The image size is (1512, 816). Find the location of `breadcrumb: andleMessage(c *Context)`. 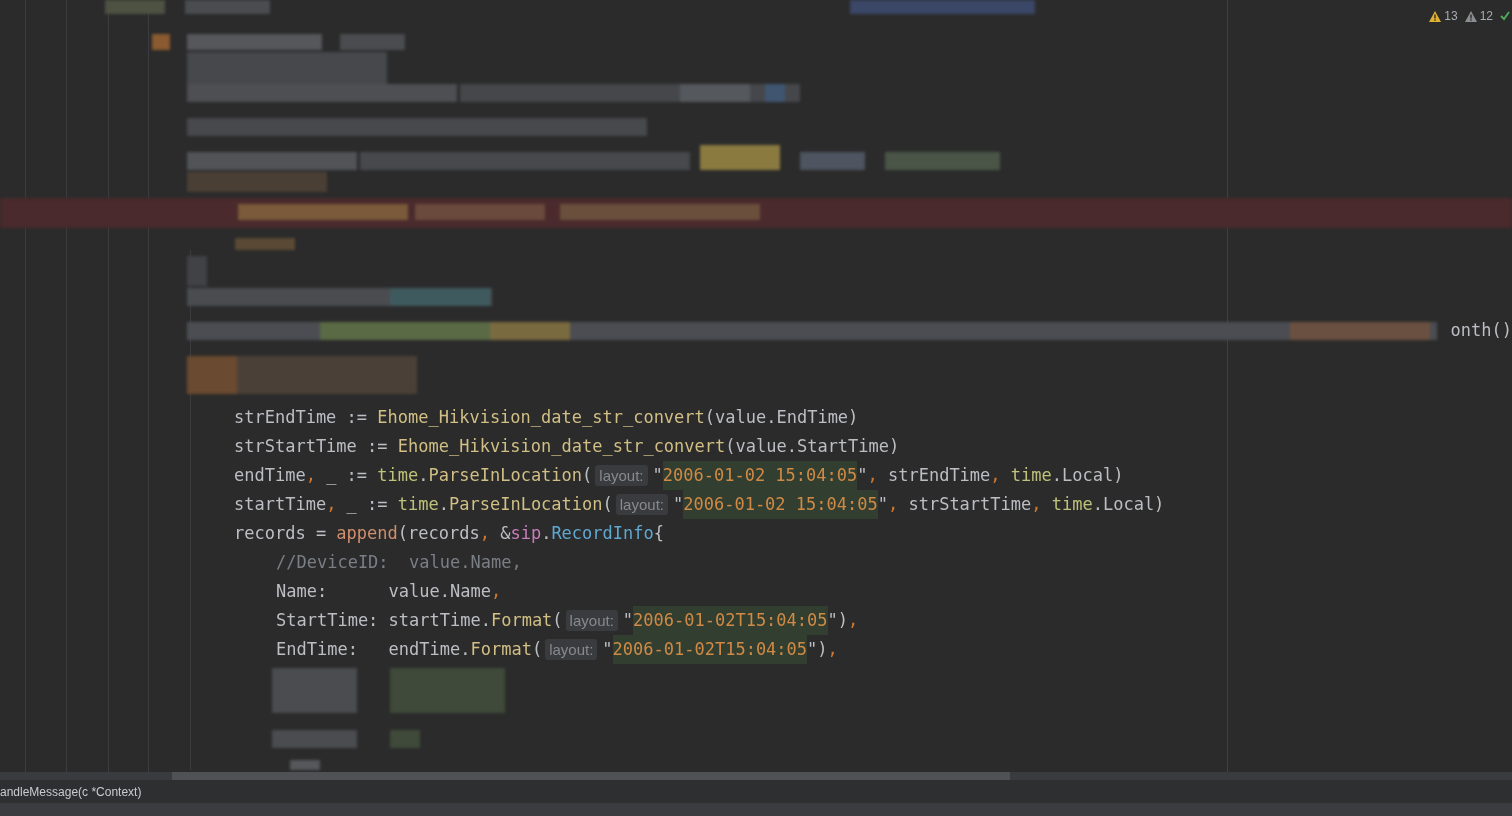

breadcrumb: andleMessage(c *Context) is located at coordinates (71, 791).